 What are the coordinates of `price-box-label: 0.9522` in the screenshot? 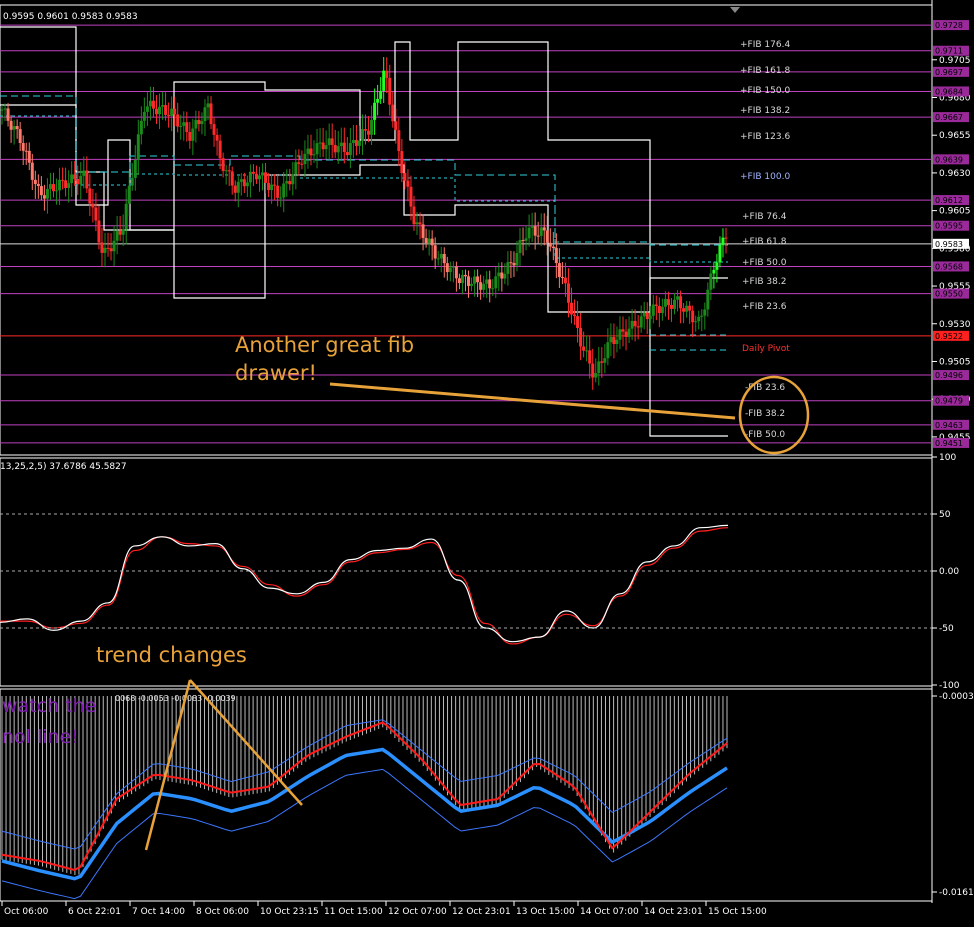 It's located at (949, 336).